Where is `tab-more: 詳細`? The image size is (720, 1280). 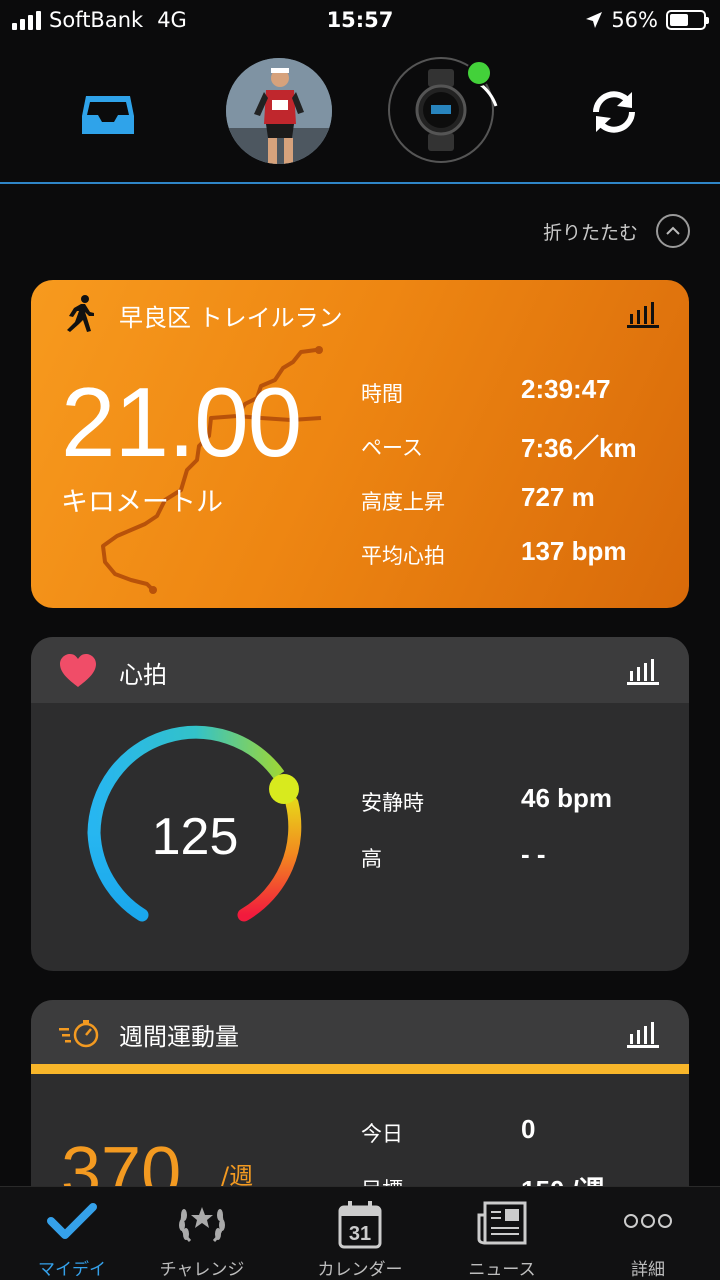 tab-more: 詳細 is located at coordinates (648, 1233).